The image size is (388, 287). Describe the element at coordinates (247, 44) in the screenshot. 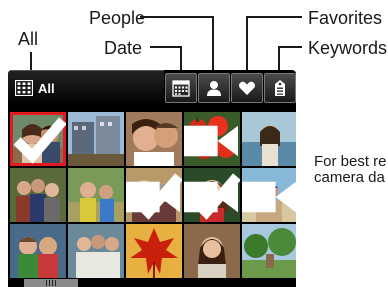

I see `leader-line-favorites-drop` at that location.